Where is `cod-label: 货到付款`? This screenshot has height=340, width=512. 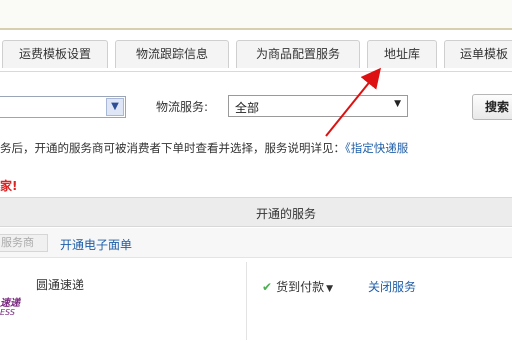
cod-label: 货到付款 is located at coordinates (300, 287).